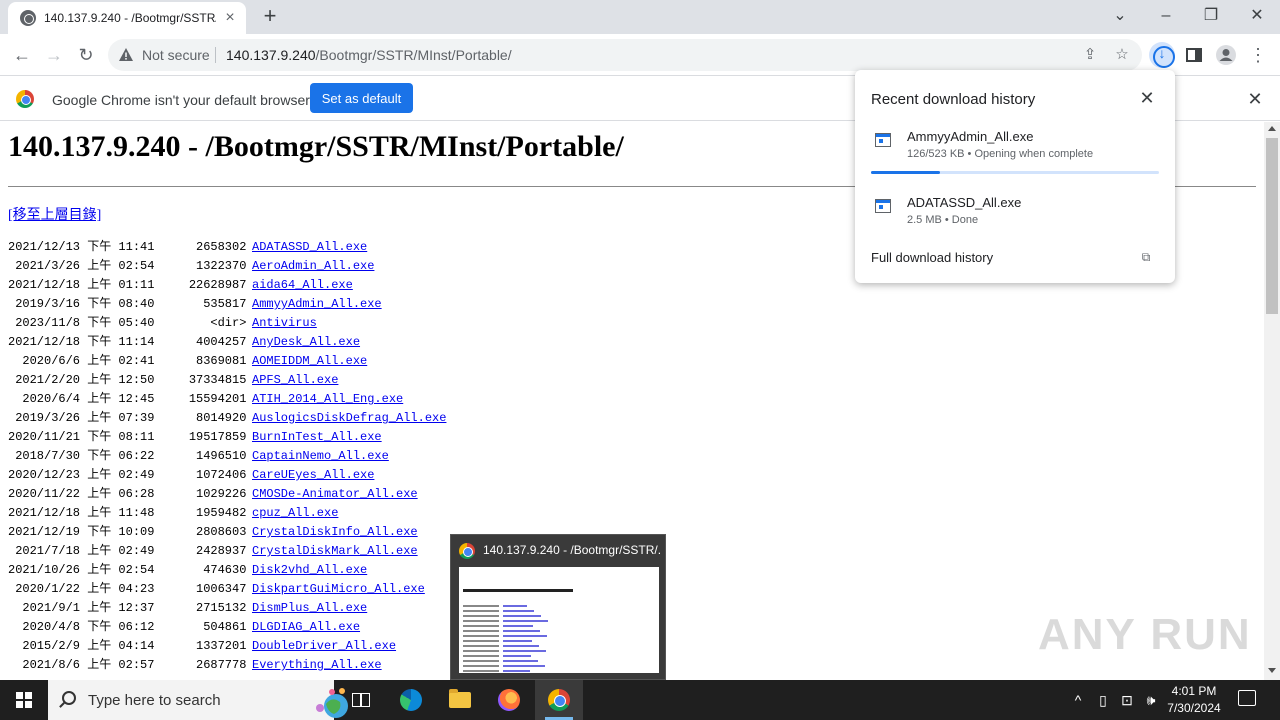 This screenshot has width=1280, height=720. I want to click on taskbar-clock: 4:01 PM 7/30/2024, so click(1194, 700).